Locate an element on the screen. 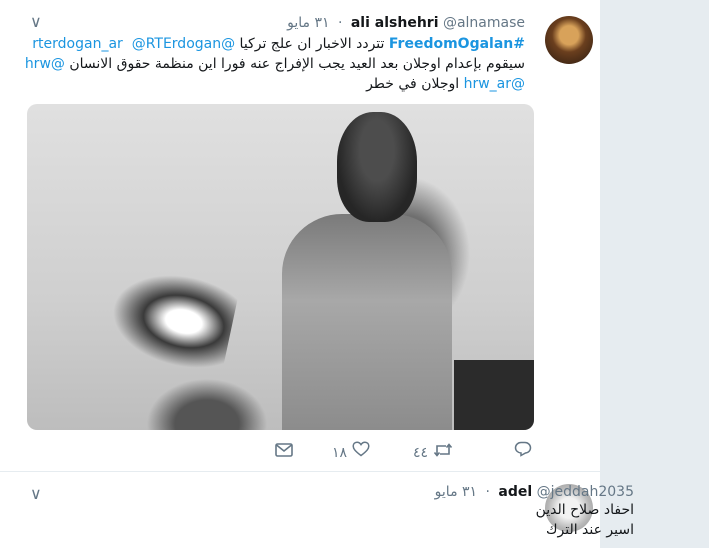 Image resolution: width=709 pixels, height=548 pixels. like-button: ١٨ is located at coordinates (348, 453).